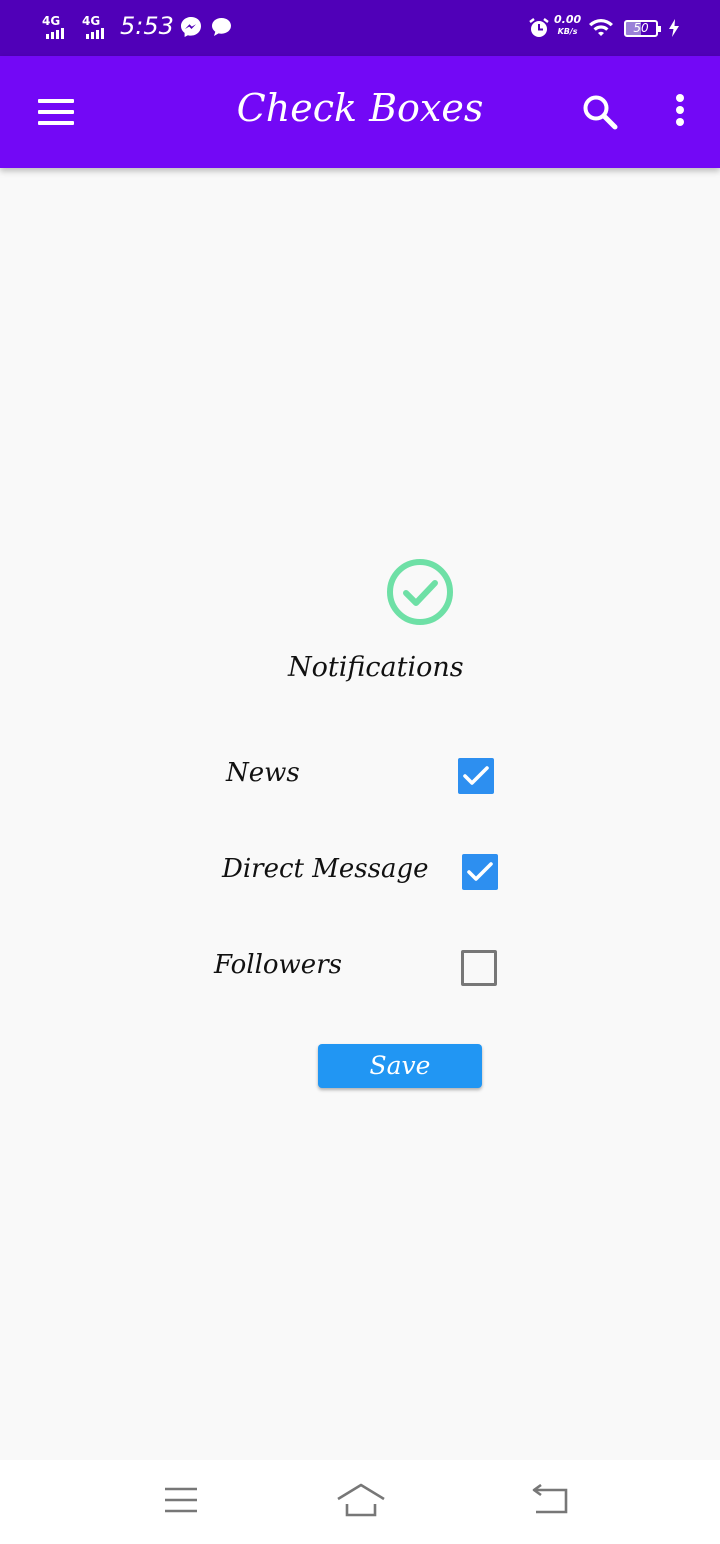  What do you see at coordinates (642, 28) in the screenshot?
I see `battery-icon: 50` at bounding box center [642, 28].